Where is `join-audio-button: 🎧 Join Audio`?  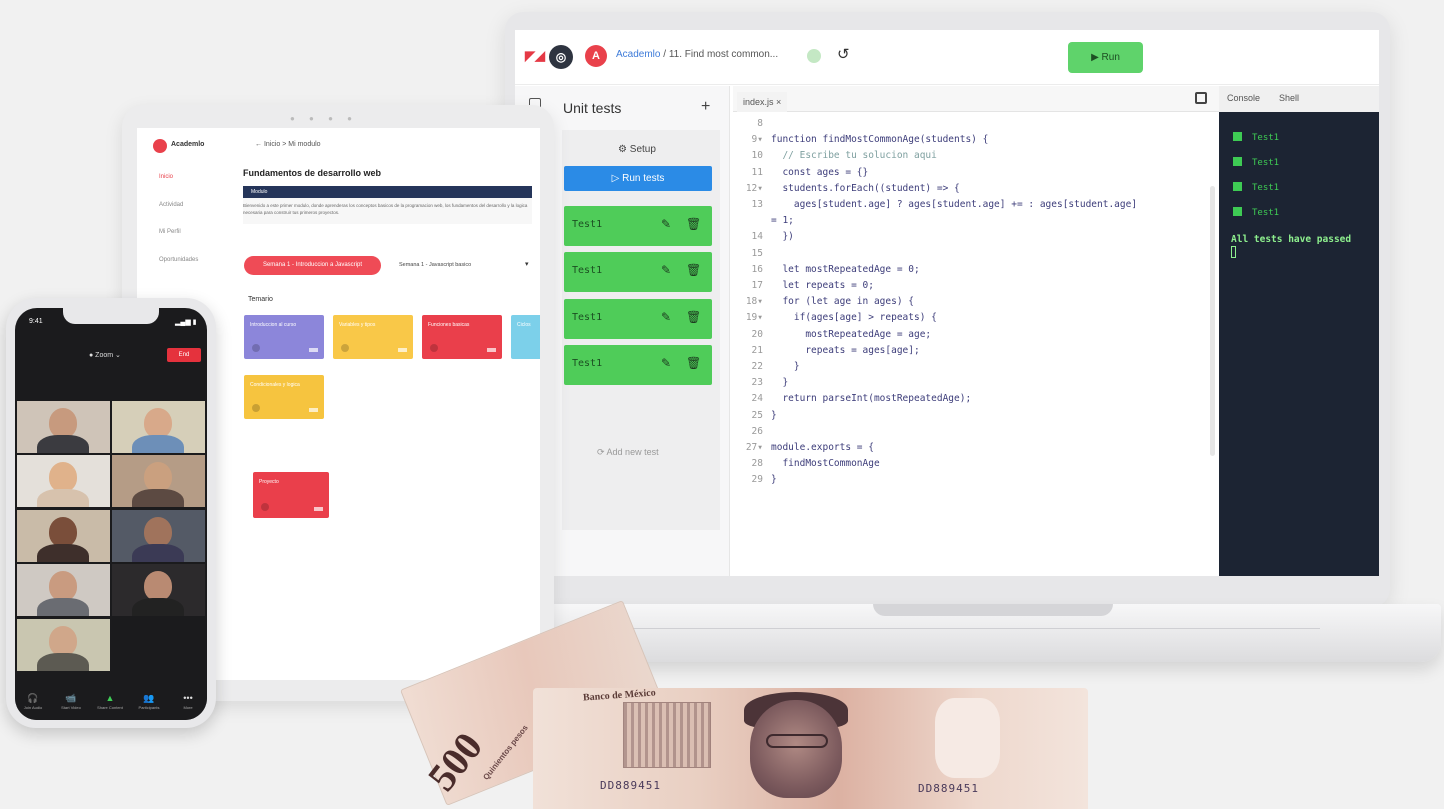 join-audio-button: 🎧 Join Audio is located at coordinates (33, 701).